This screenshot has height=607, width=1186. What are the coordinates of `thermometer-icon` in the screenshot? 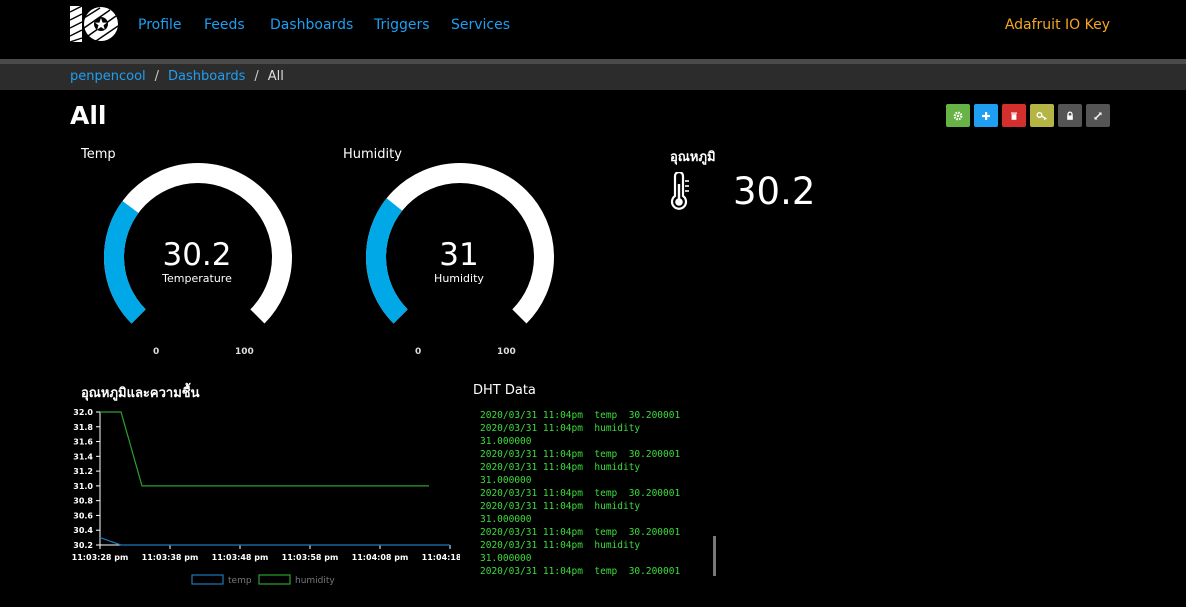 It's located at (679, 191).